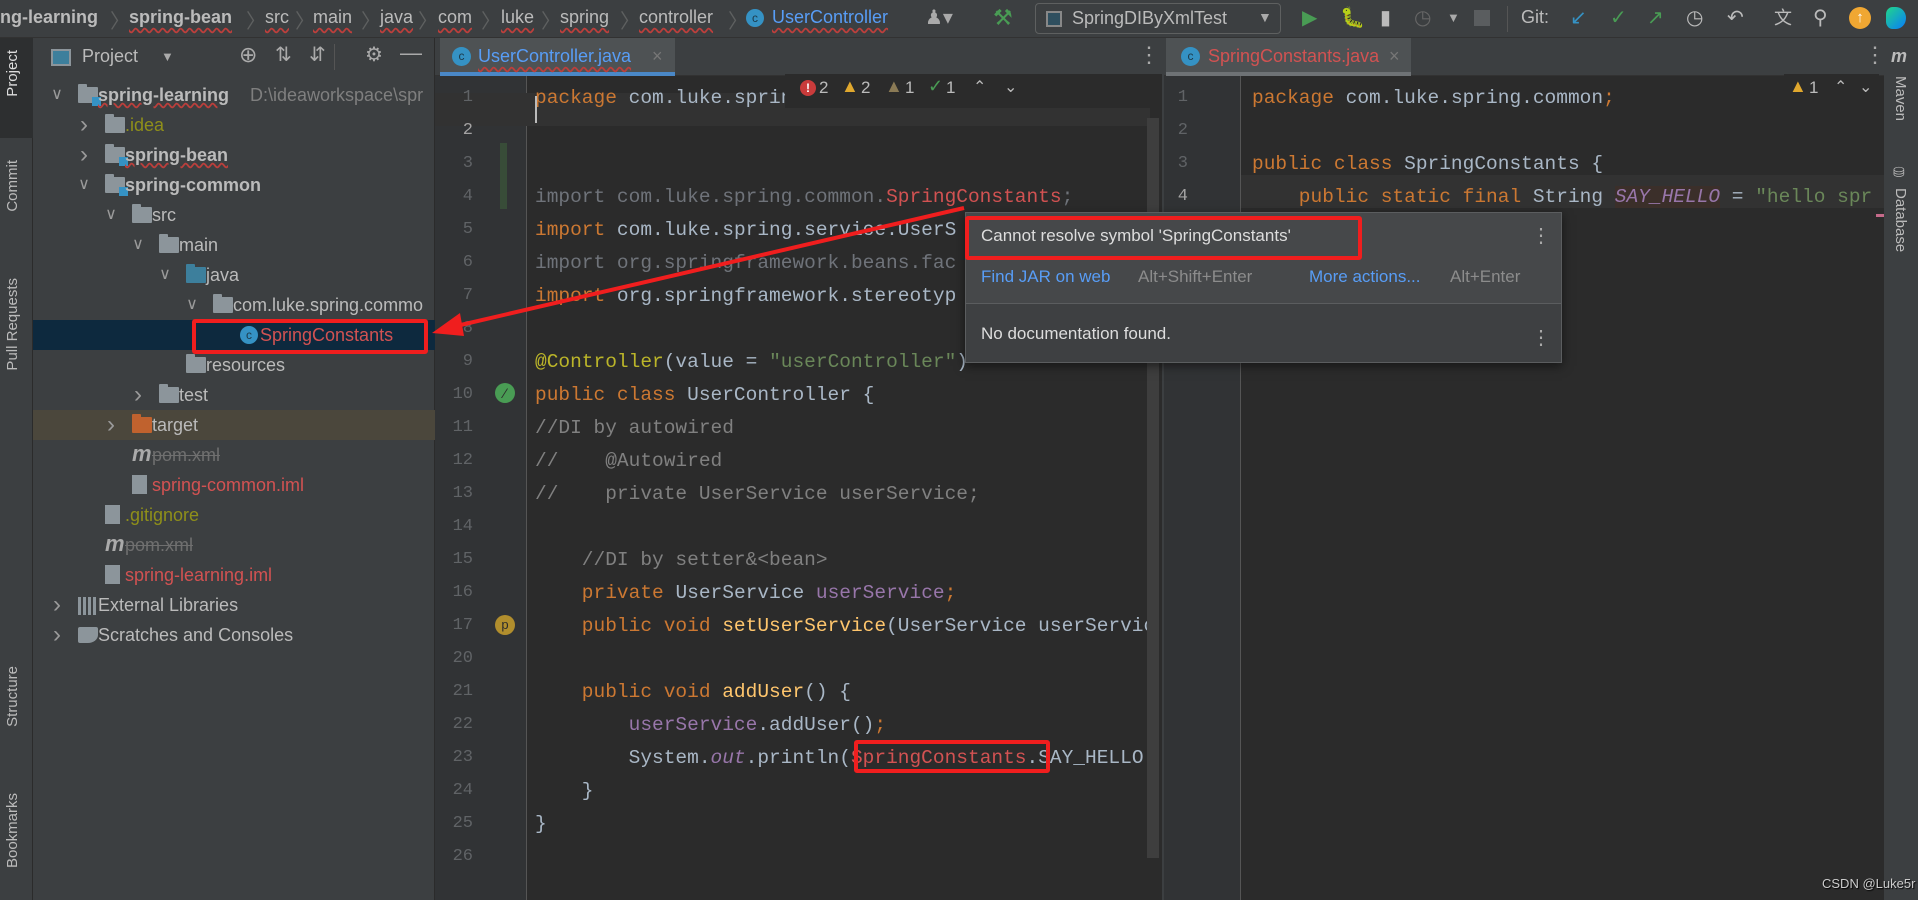  What do you see at coordinates (1003, 18) in the screenshot?
I see `build-hammer-icon: ⚒` at bounding box center [1003, 18].